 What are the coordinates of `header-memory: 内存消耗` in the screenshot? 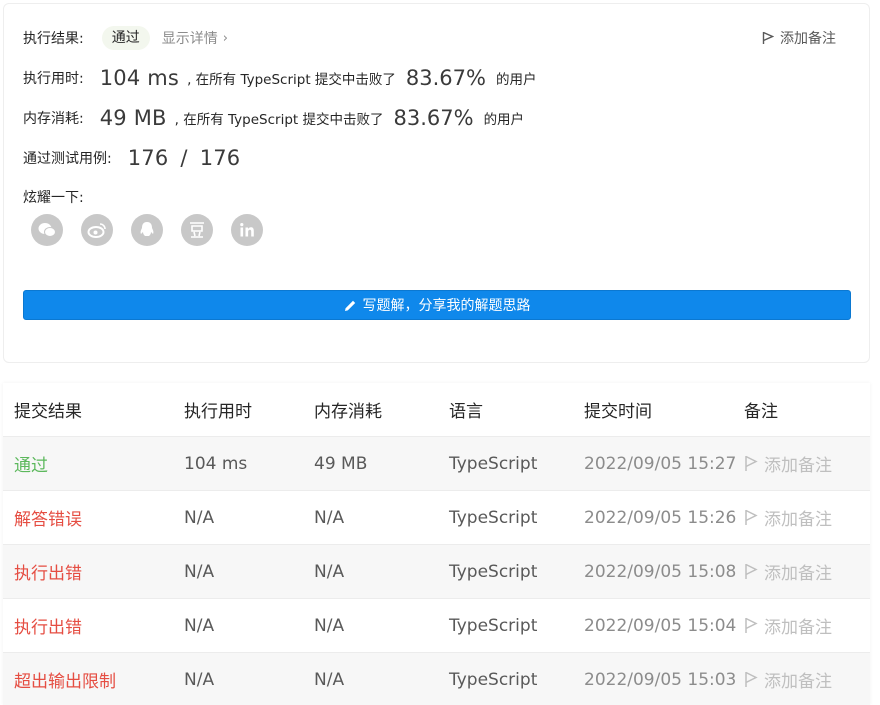 It's located at (348, 412).